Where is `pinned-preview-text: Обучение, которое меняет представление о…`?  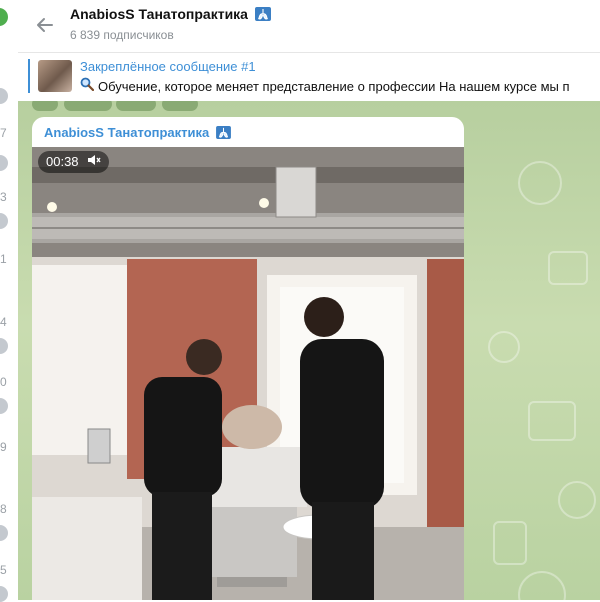 pinned-preview-text: Обучение, которое меняет представление о… is located at coordinates (334, 86).